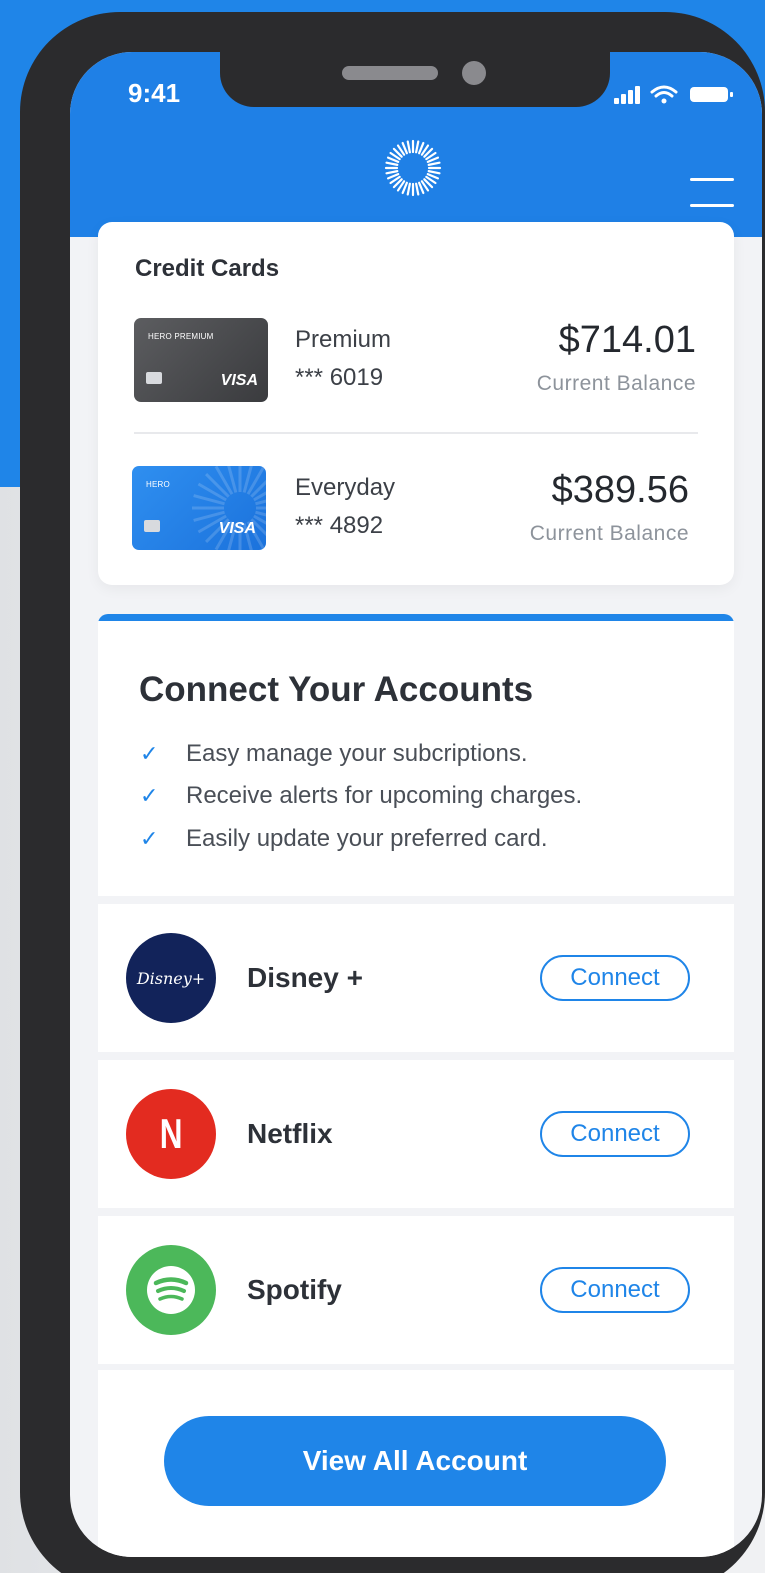 The image size is (765, 1573). I want to click on phone-notch, so click(415, 79).